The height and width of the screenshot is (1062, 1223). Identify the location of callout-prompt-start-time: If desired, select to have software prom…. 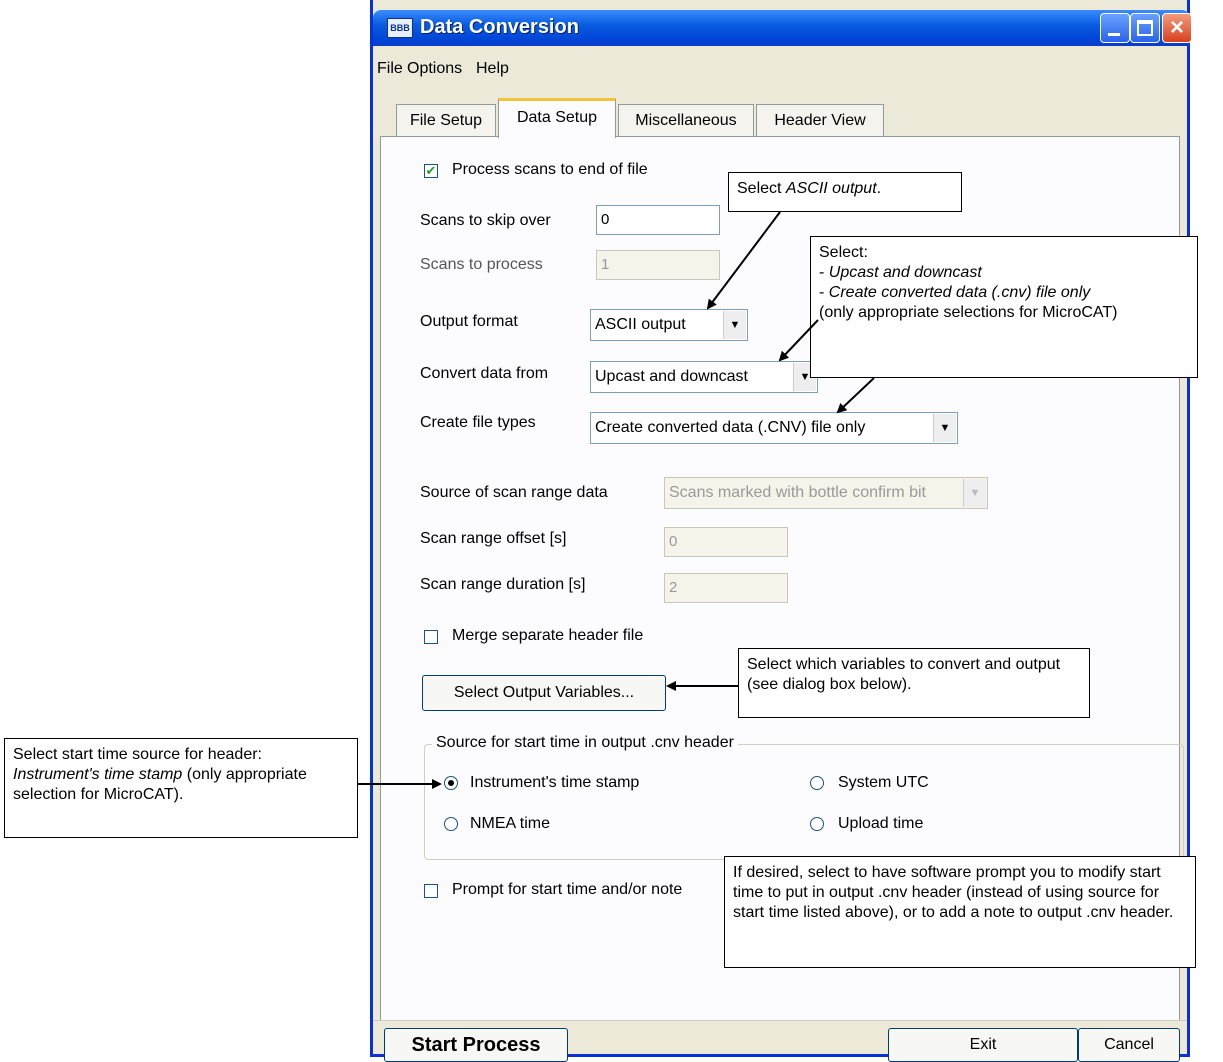
(960, 912).